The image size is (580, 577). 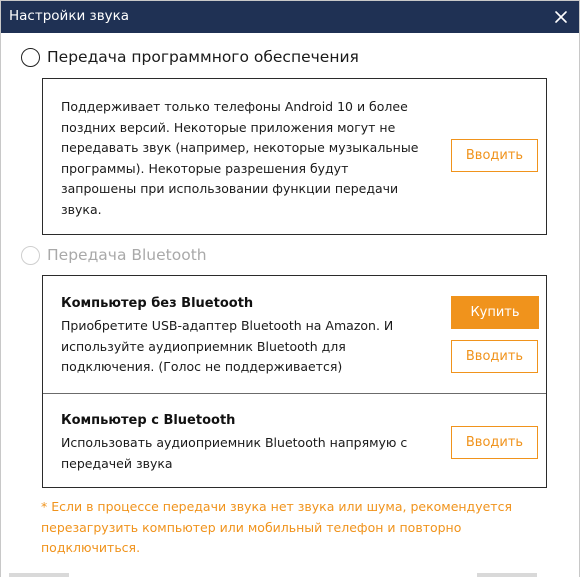 What do you see at coordinates (290, 17) in the screenshot?
I see `title-bar: Настройки звука` at bounding box center [290, 17].